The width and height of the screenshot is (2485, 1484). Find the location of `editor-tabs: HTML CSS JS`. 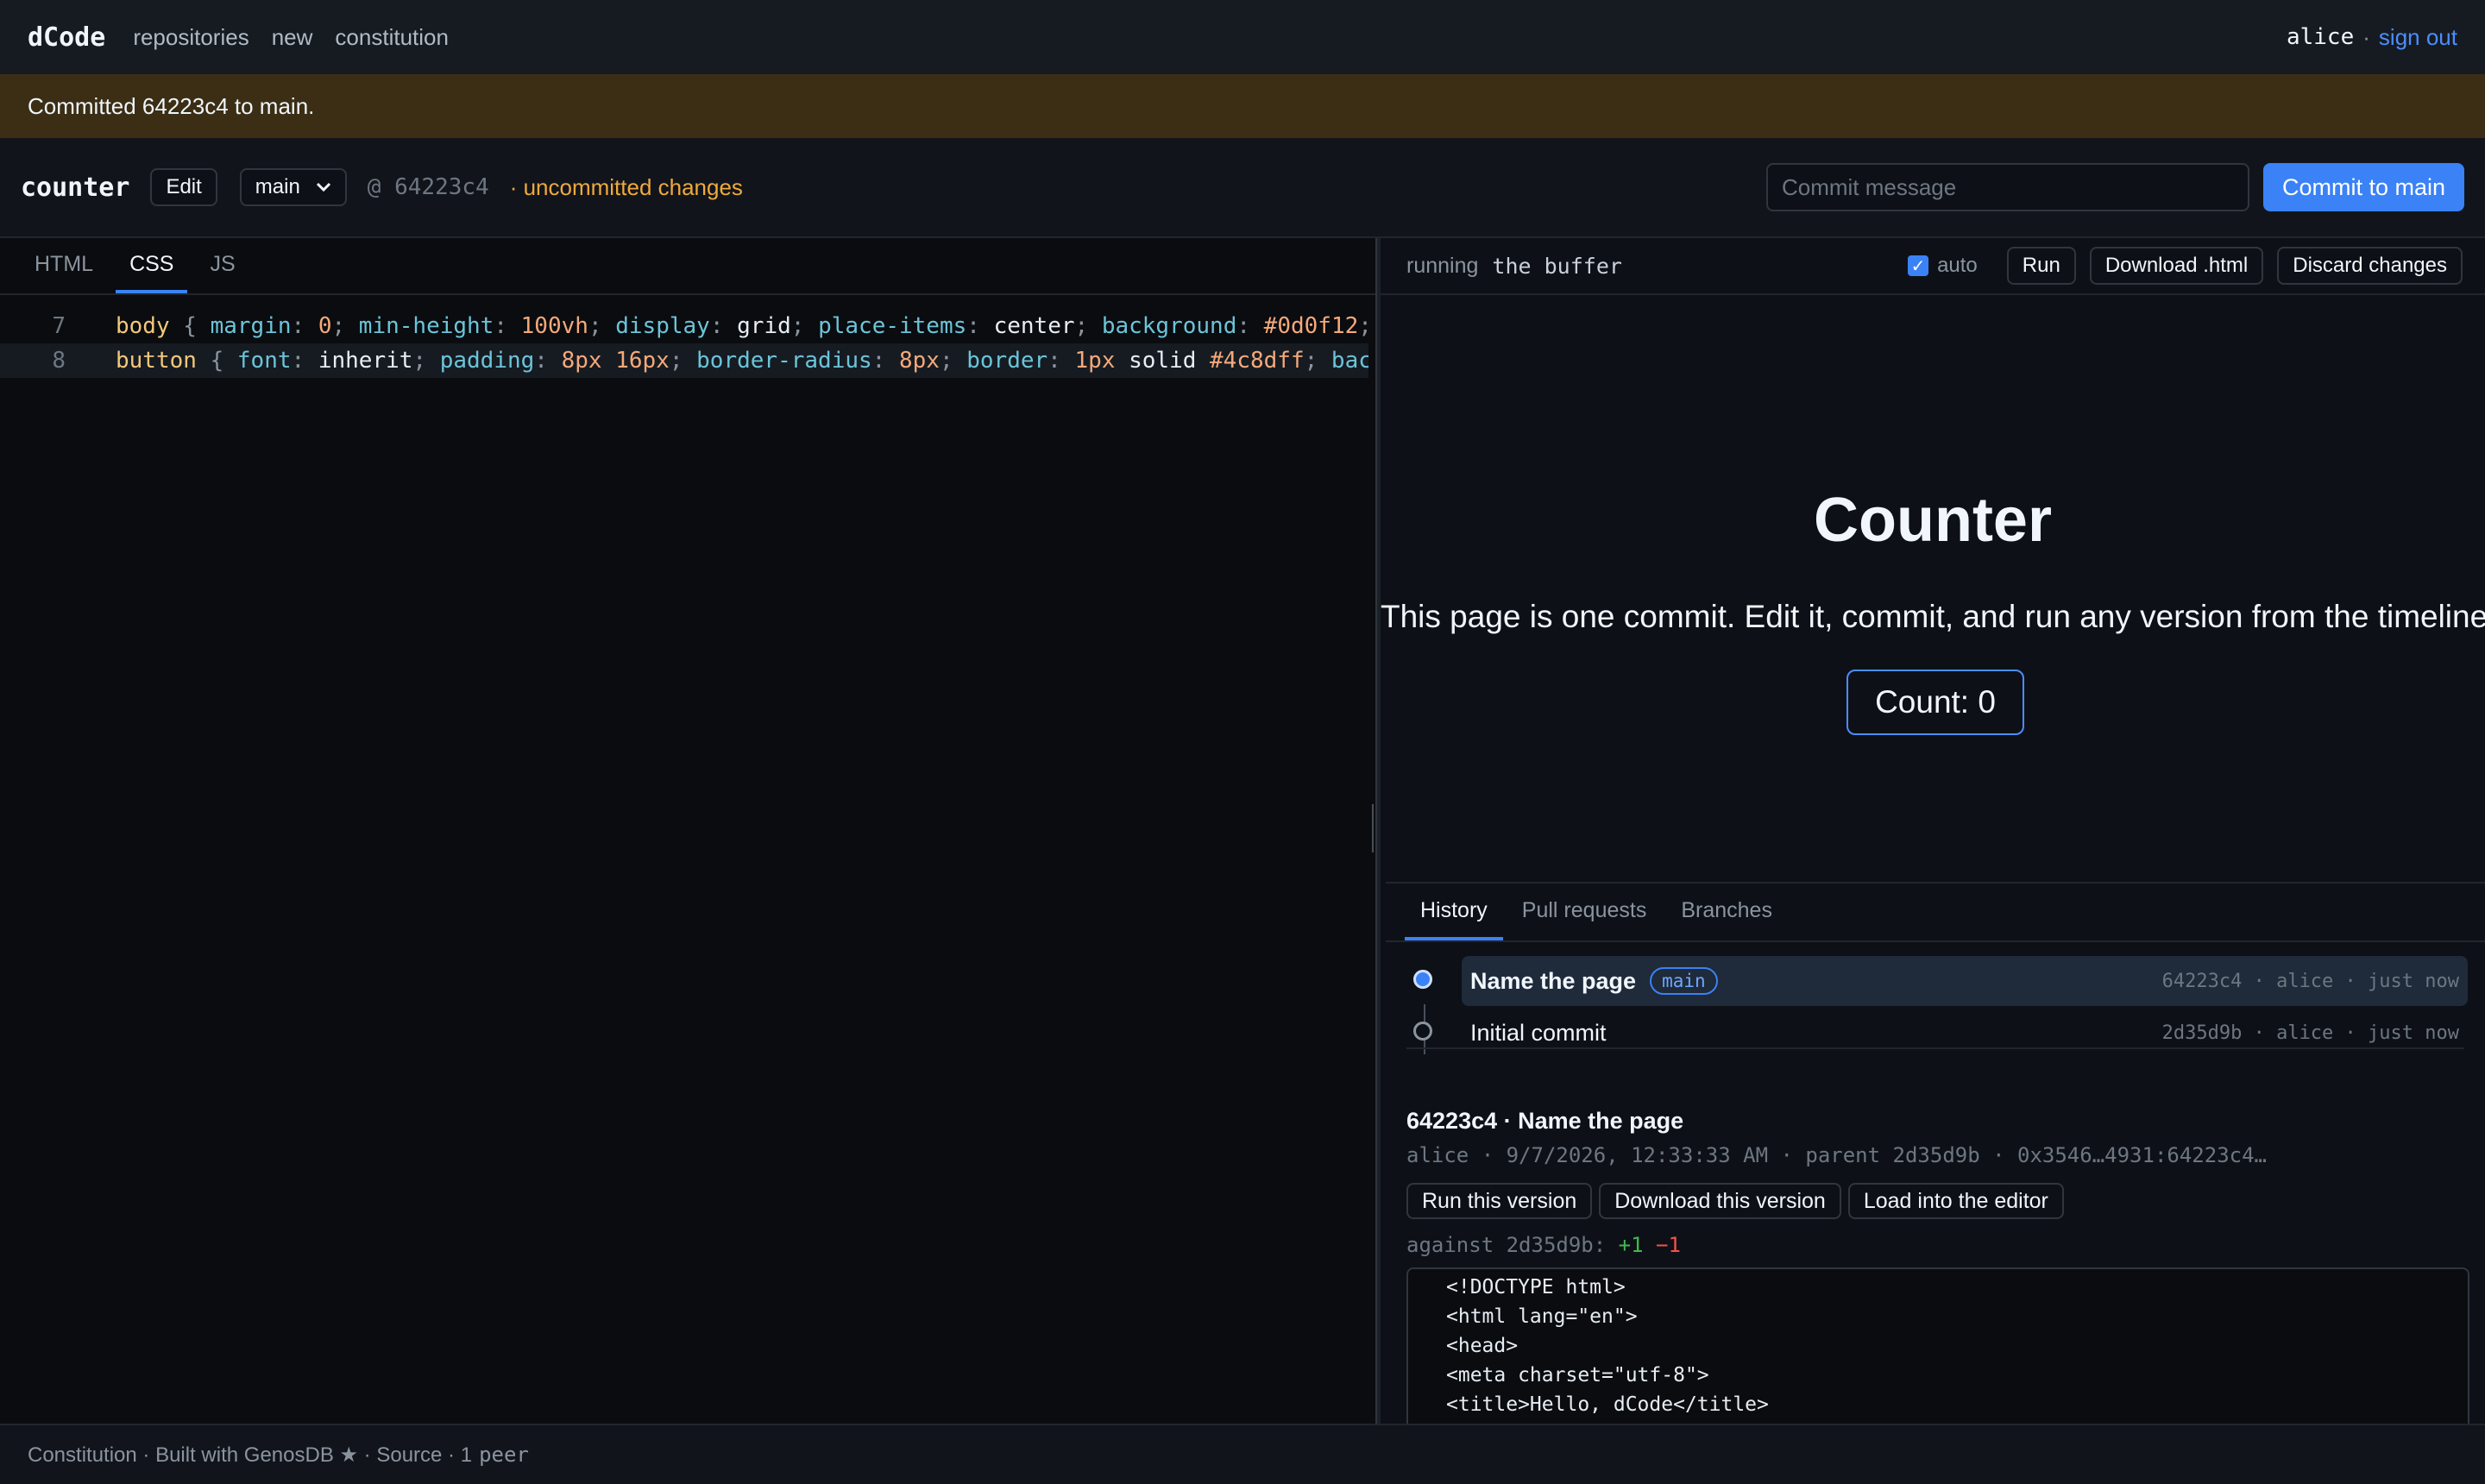

editor-tabs: HTML CSS JS is located at coordinates (687, 266).